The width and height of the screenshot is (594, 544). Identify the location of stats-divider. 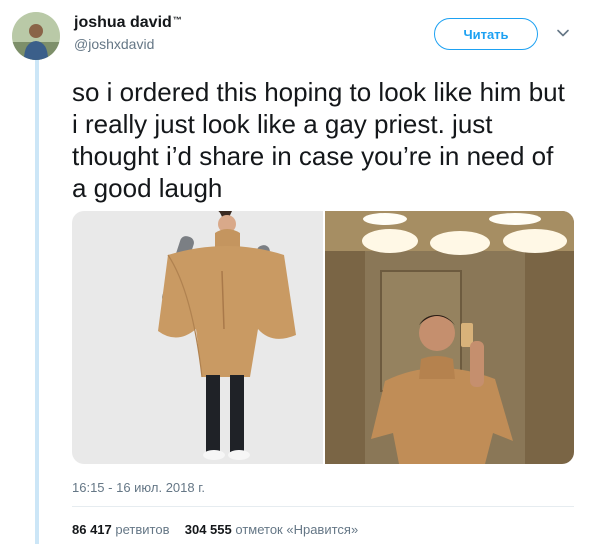
(323, 506).